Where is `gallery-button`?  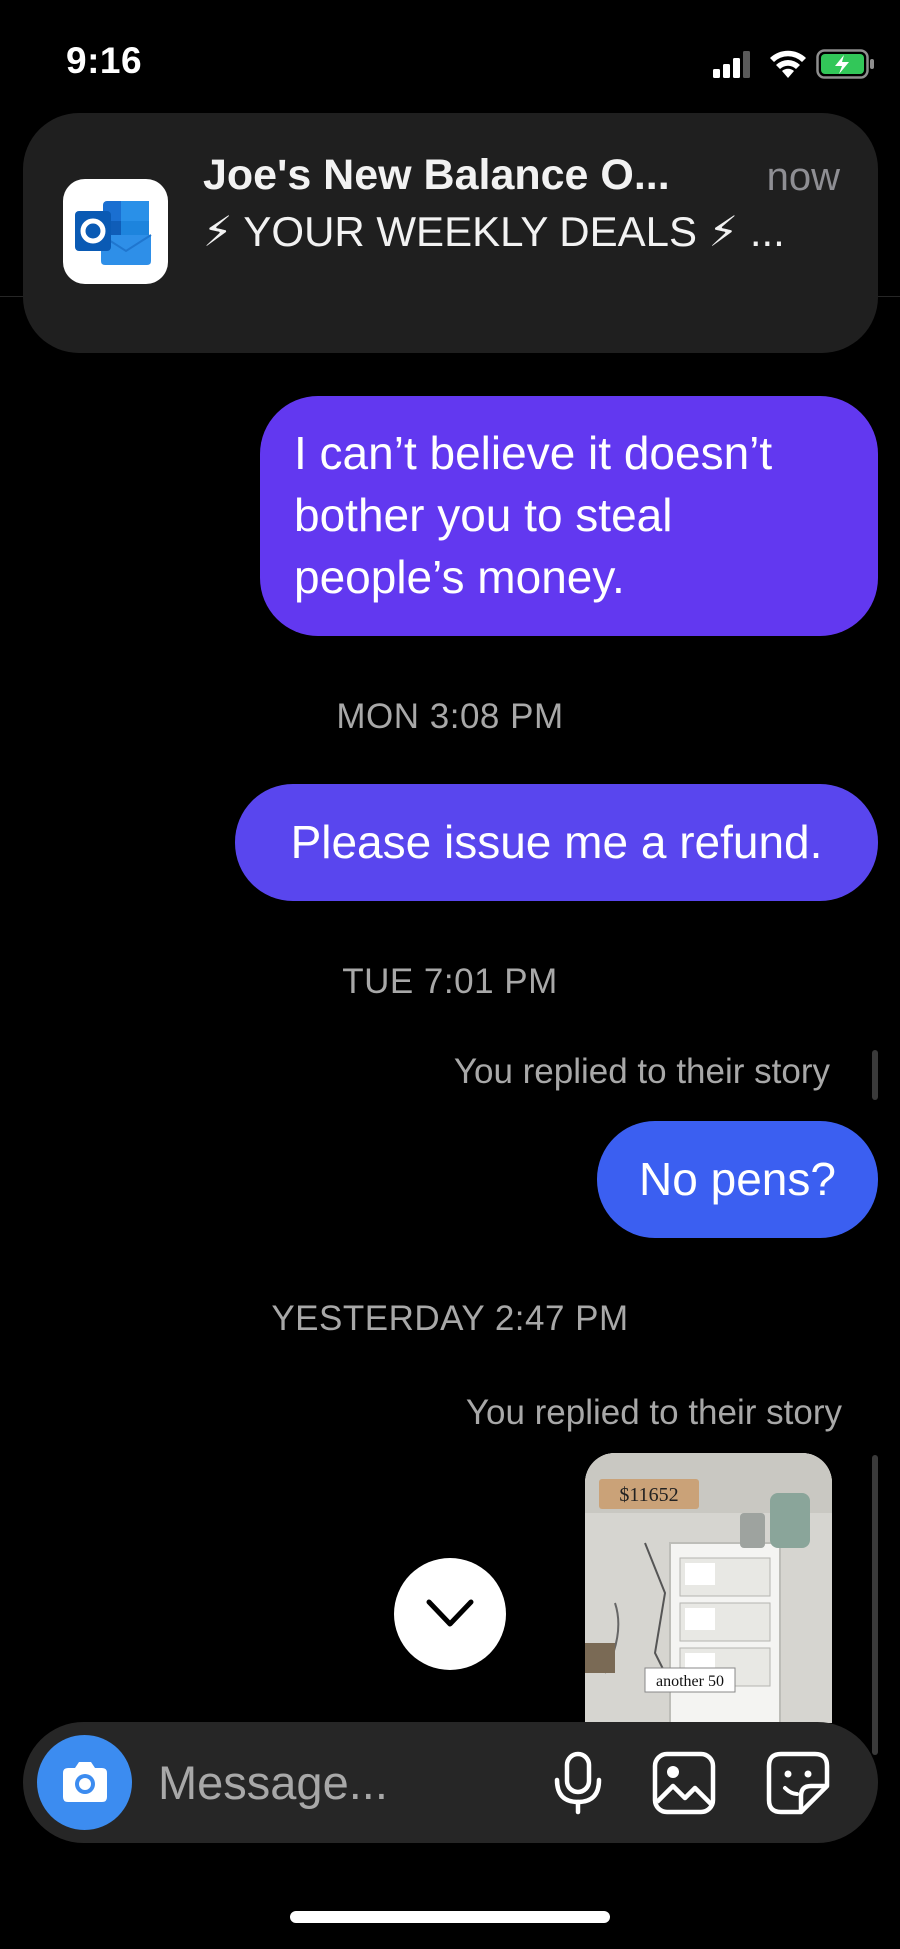 gallery-button is located at coordinates (684, 1783).